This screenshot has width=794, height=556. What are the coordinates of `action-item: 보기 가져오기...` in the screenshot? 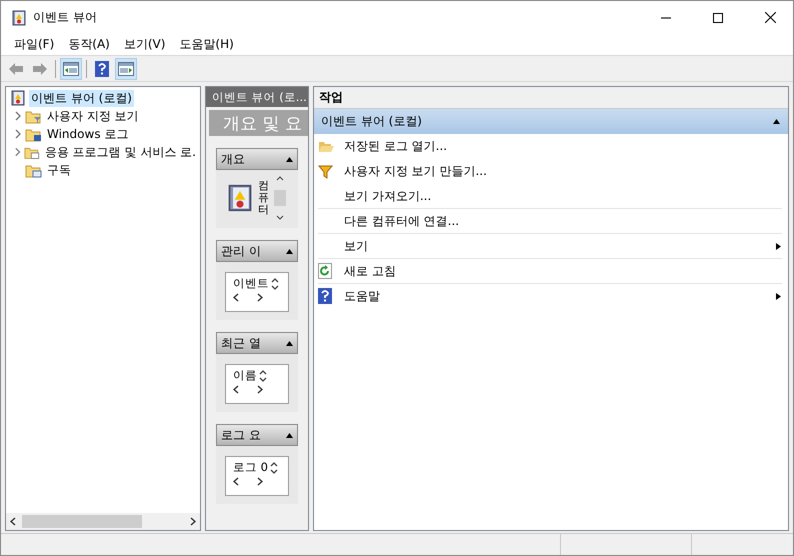 It's located at (550, 196).